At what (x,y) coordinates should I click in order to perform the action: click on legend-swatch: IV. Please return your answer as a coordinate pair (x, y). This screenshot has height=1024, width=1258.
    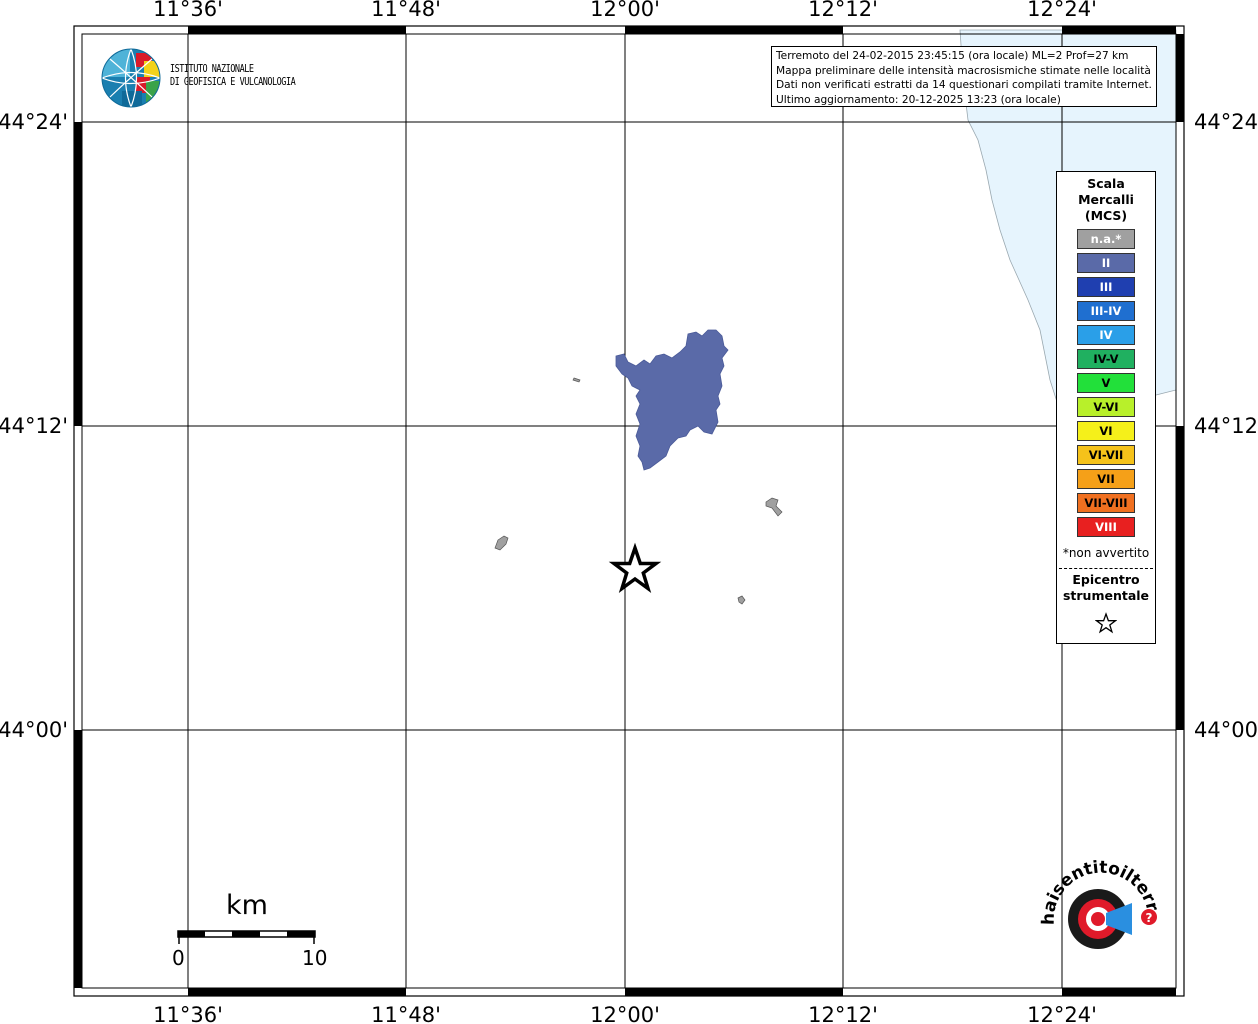
    Looking at the image, I should click on (1106, 335).